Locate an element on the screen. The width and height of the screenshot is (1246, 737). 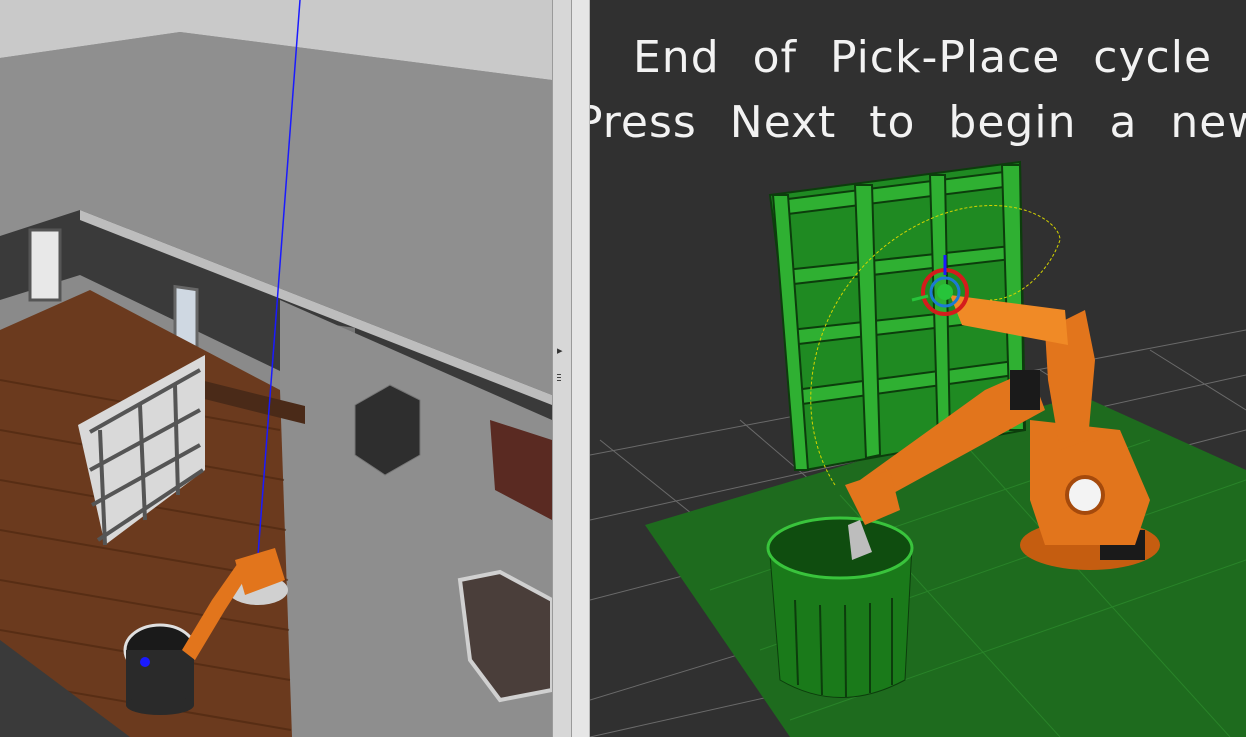
overlay-status-line-2: Press Next to begin a new is located at coordinates (918, 122).